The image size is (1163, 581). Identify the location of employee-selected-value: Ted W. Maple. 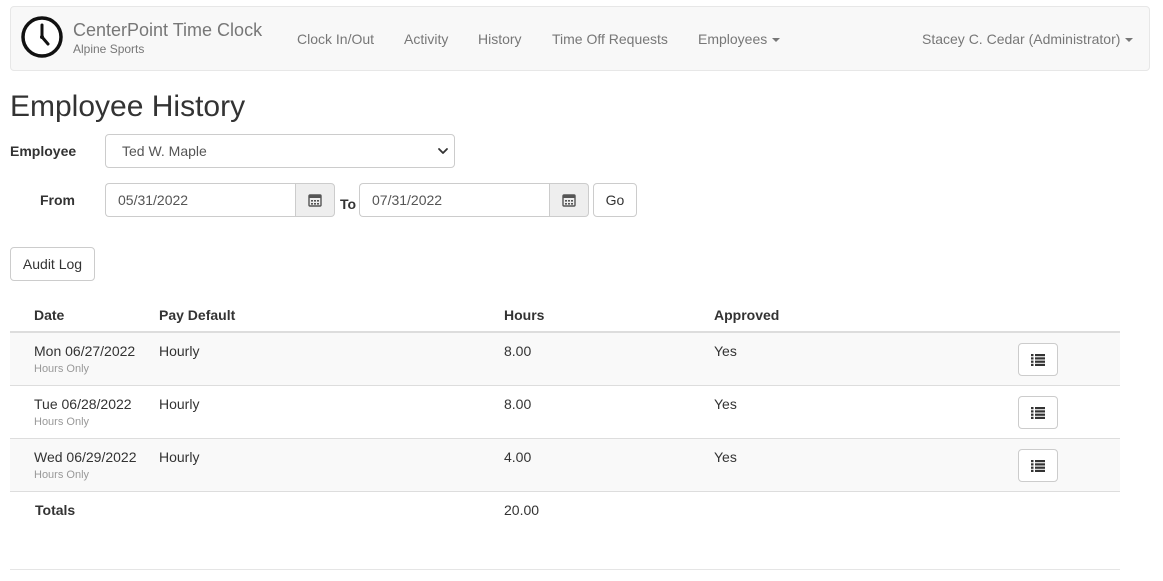
(164, 151).